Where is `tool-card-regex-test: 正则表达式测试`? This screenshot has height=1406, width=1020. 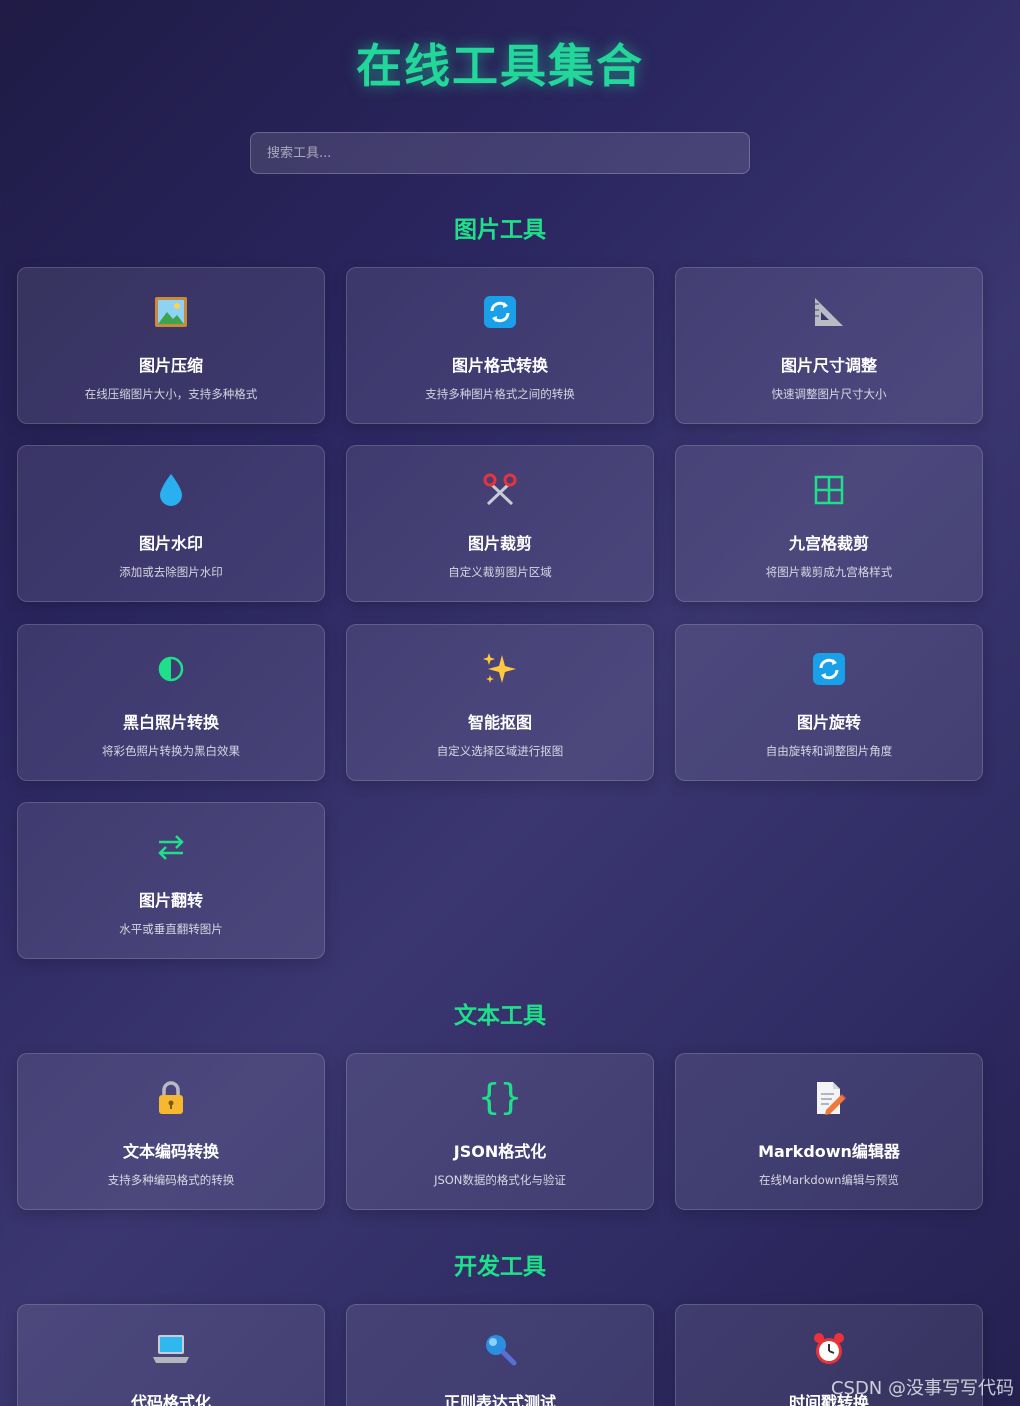
tool-card-regex-test: 正则表达式测试 is located at coordinates (500, 1355).